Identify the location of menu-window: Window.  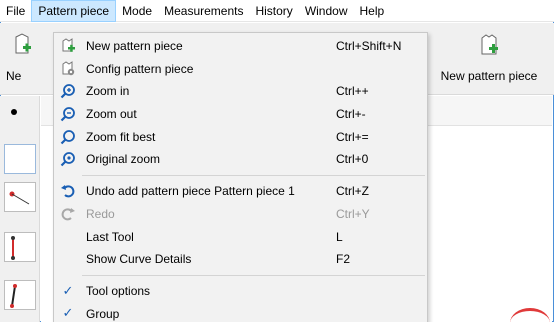
(326, 11).